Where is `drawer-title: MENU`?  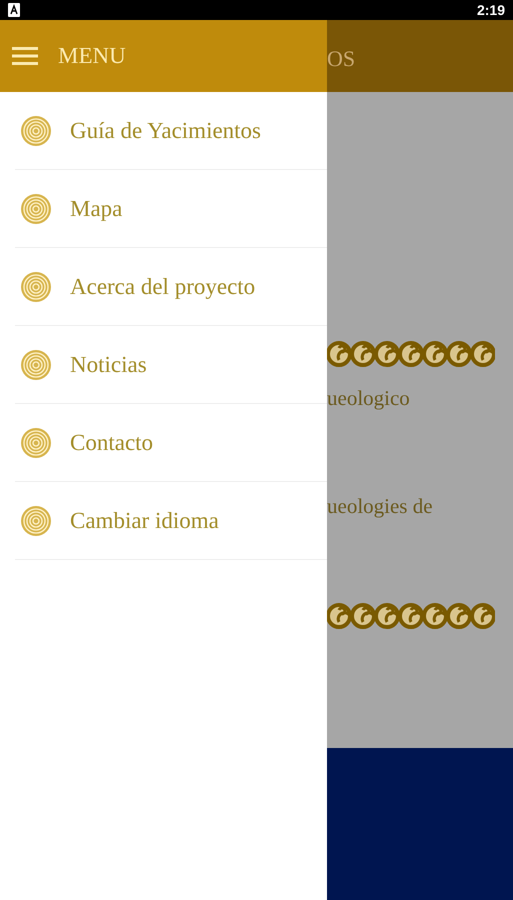 drawer-title: MENU is located at coordinates (92, 56).